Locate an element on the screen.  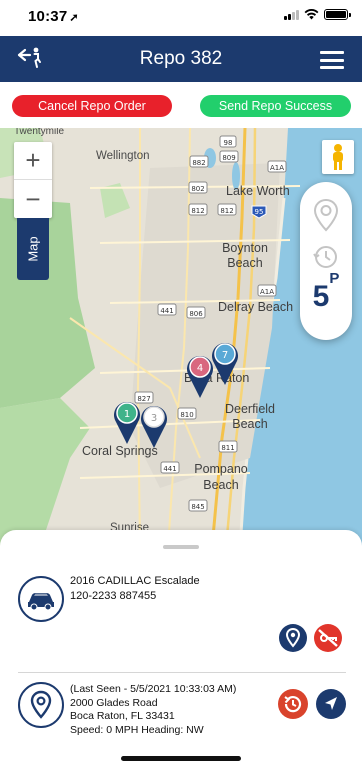
zoom-control: + − is located at coordinates (33, 180).